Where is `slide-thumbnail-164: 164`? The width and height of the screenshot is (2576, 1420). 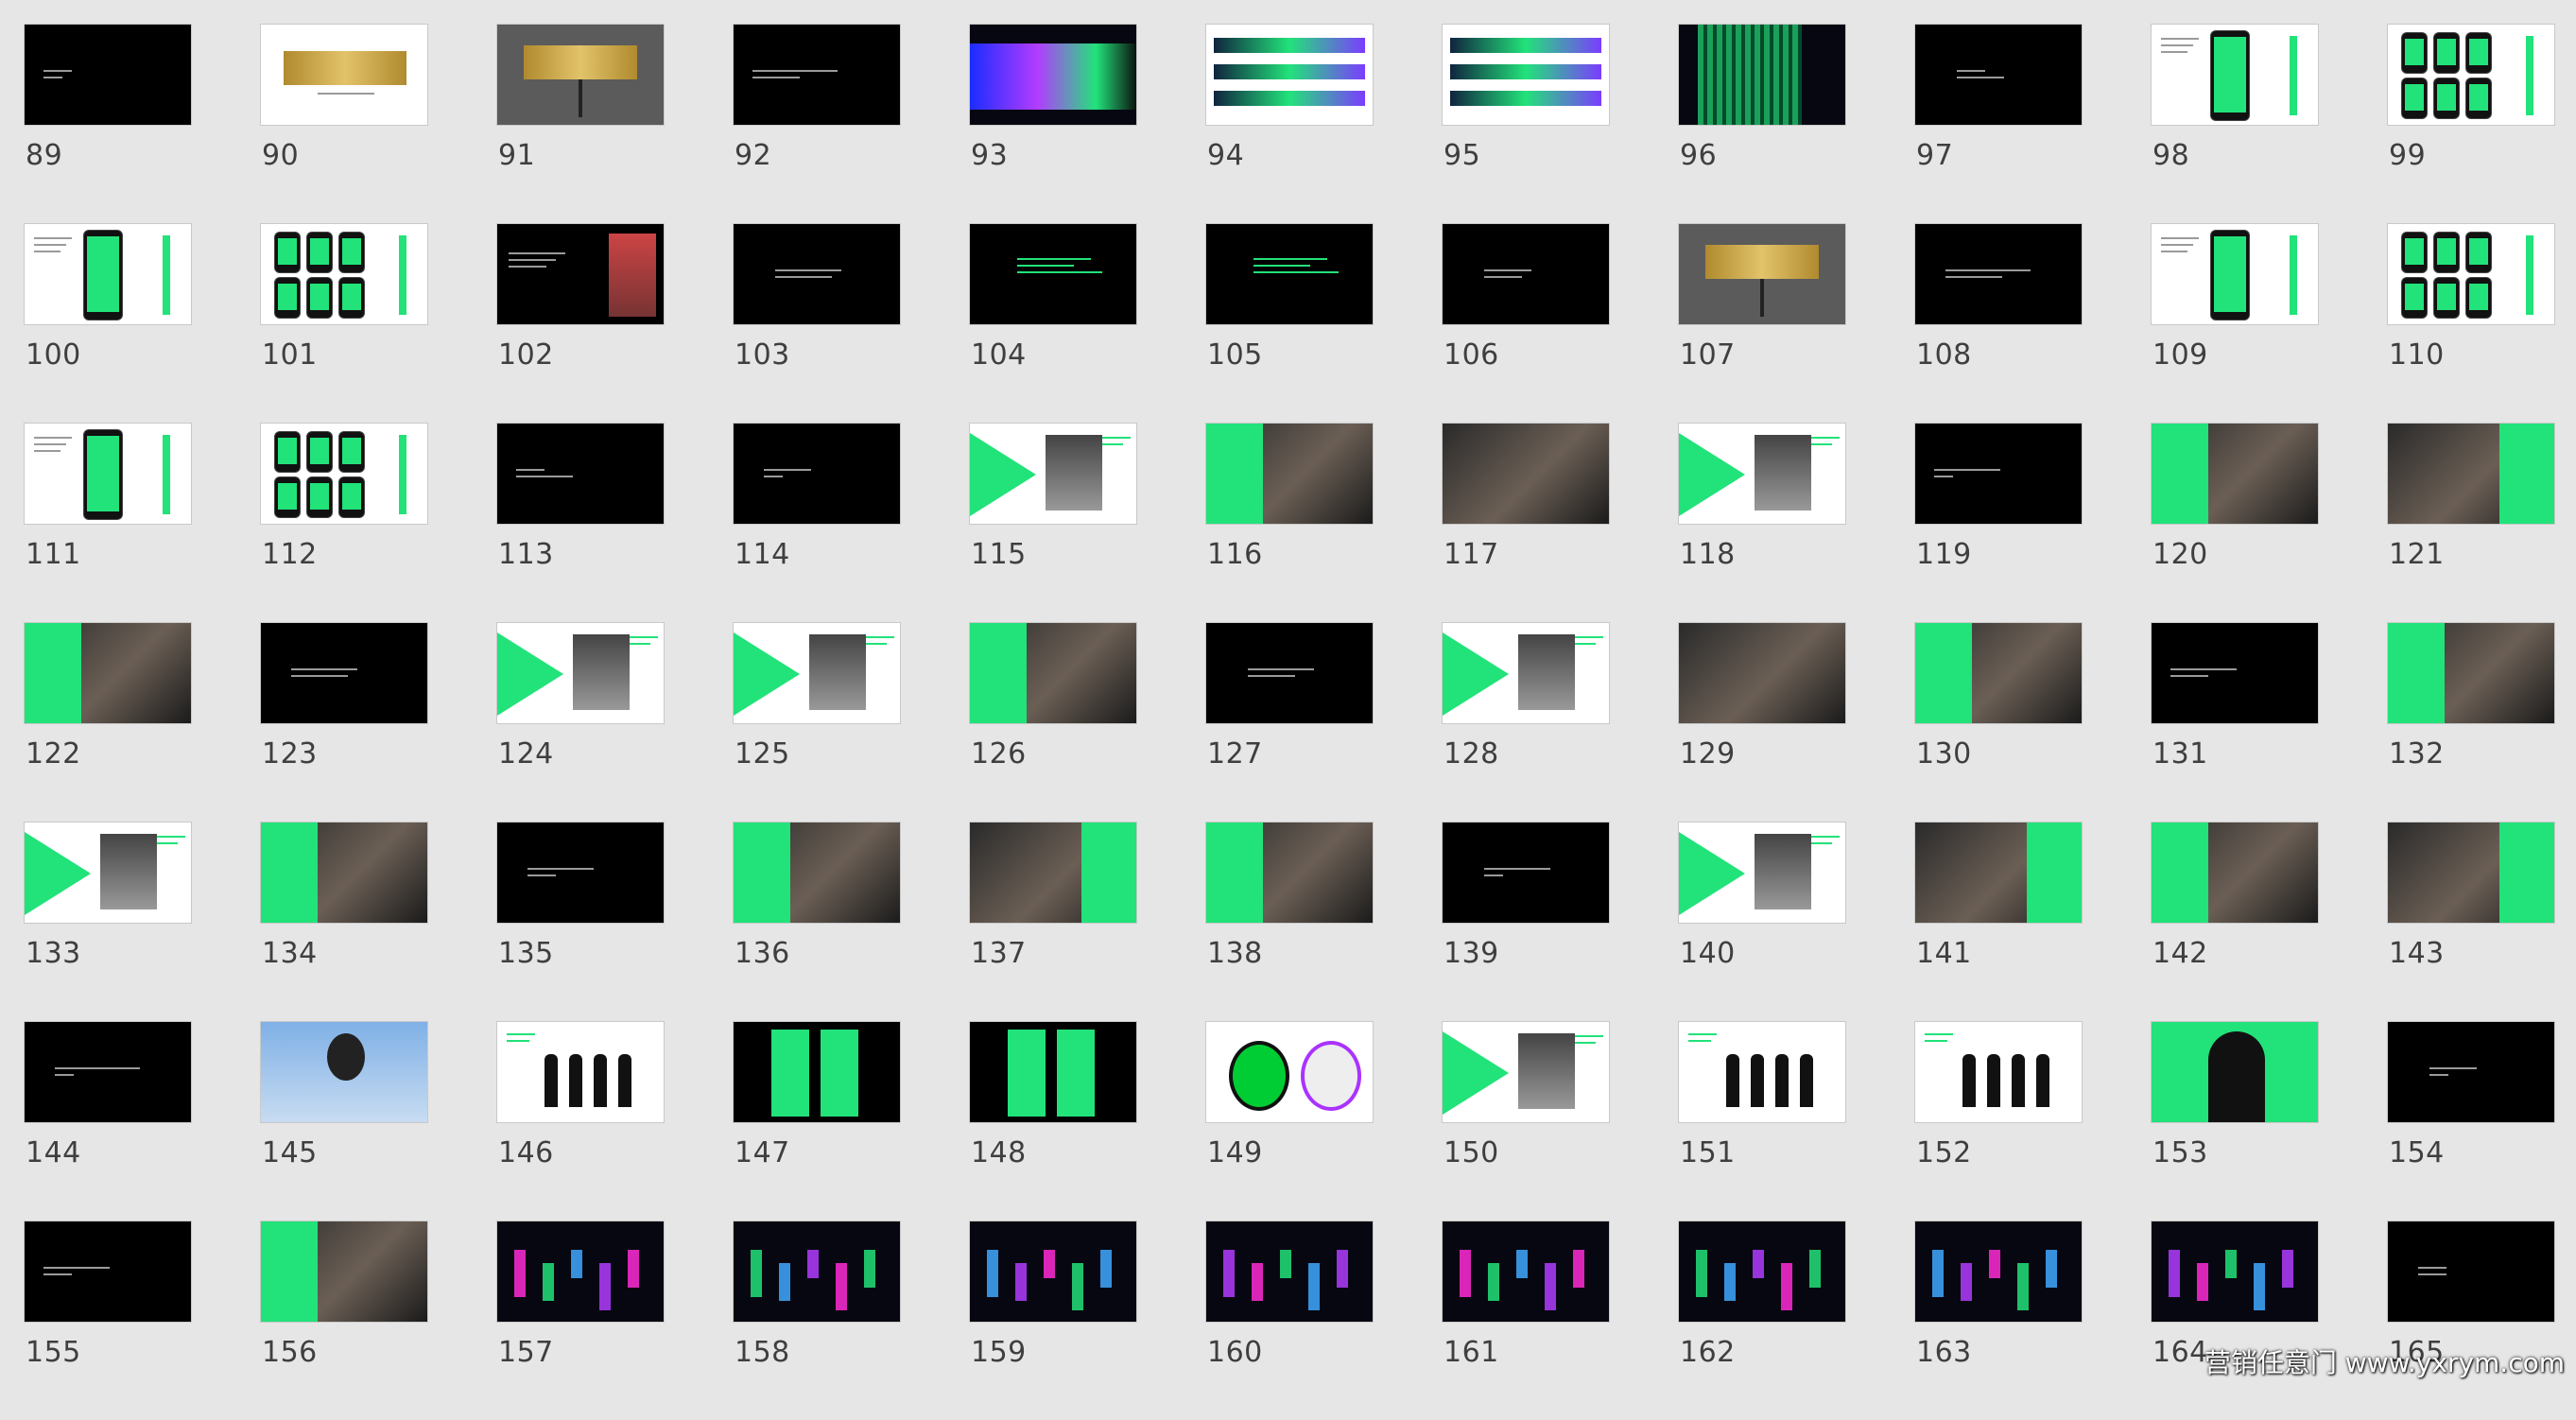 slide-thumbnail-164: 164 is located at coordinates (2235, 1320).